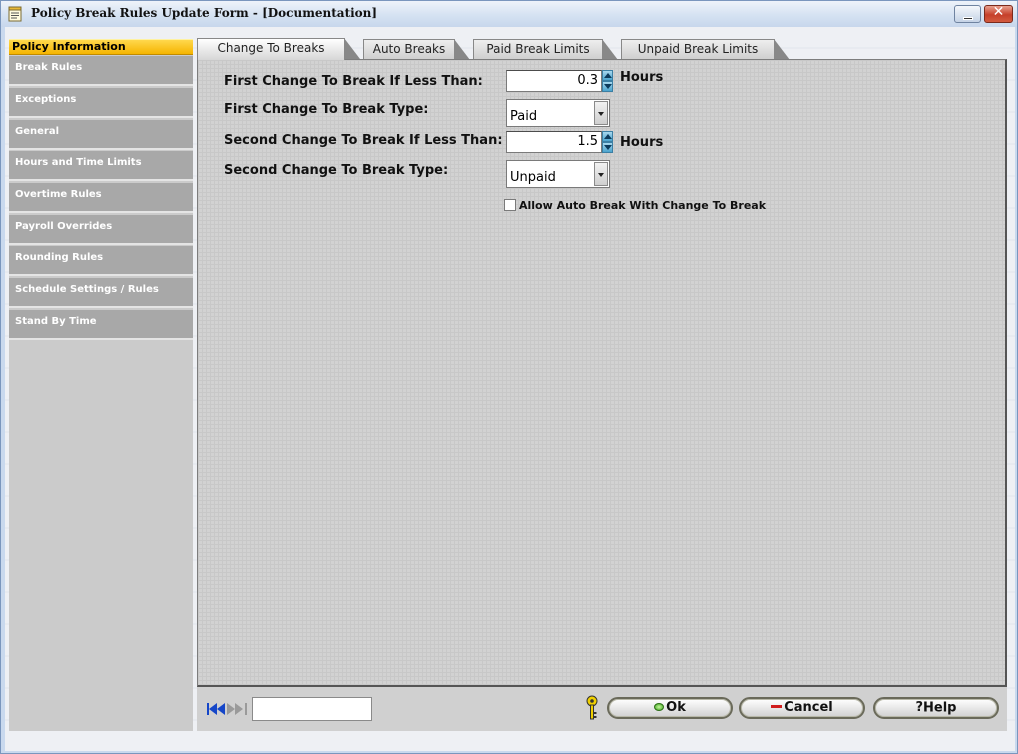  What do you see at coordinates (919, 707) in the screenshot?
I see `help-icon: ?` at bounding box center [919, 707].